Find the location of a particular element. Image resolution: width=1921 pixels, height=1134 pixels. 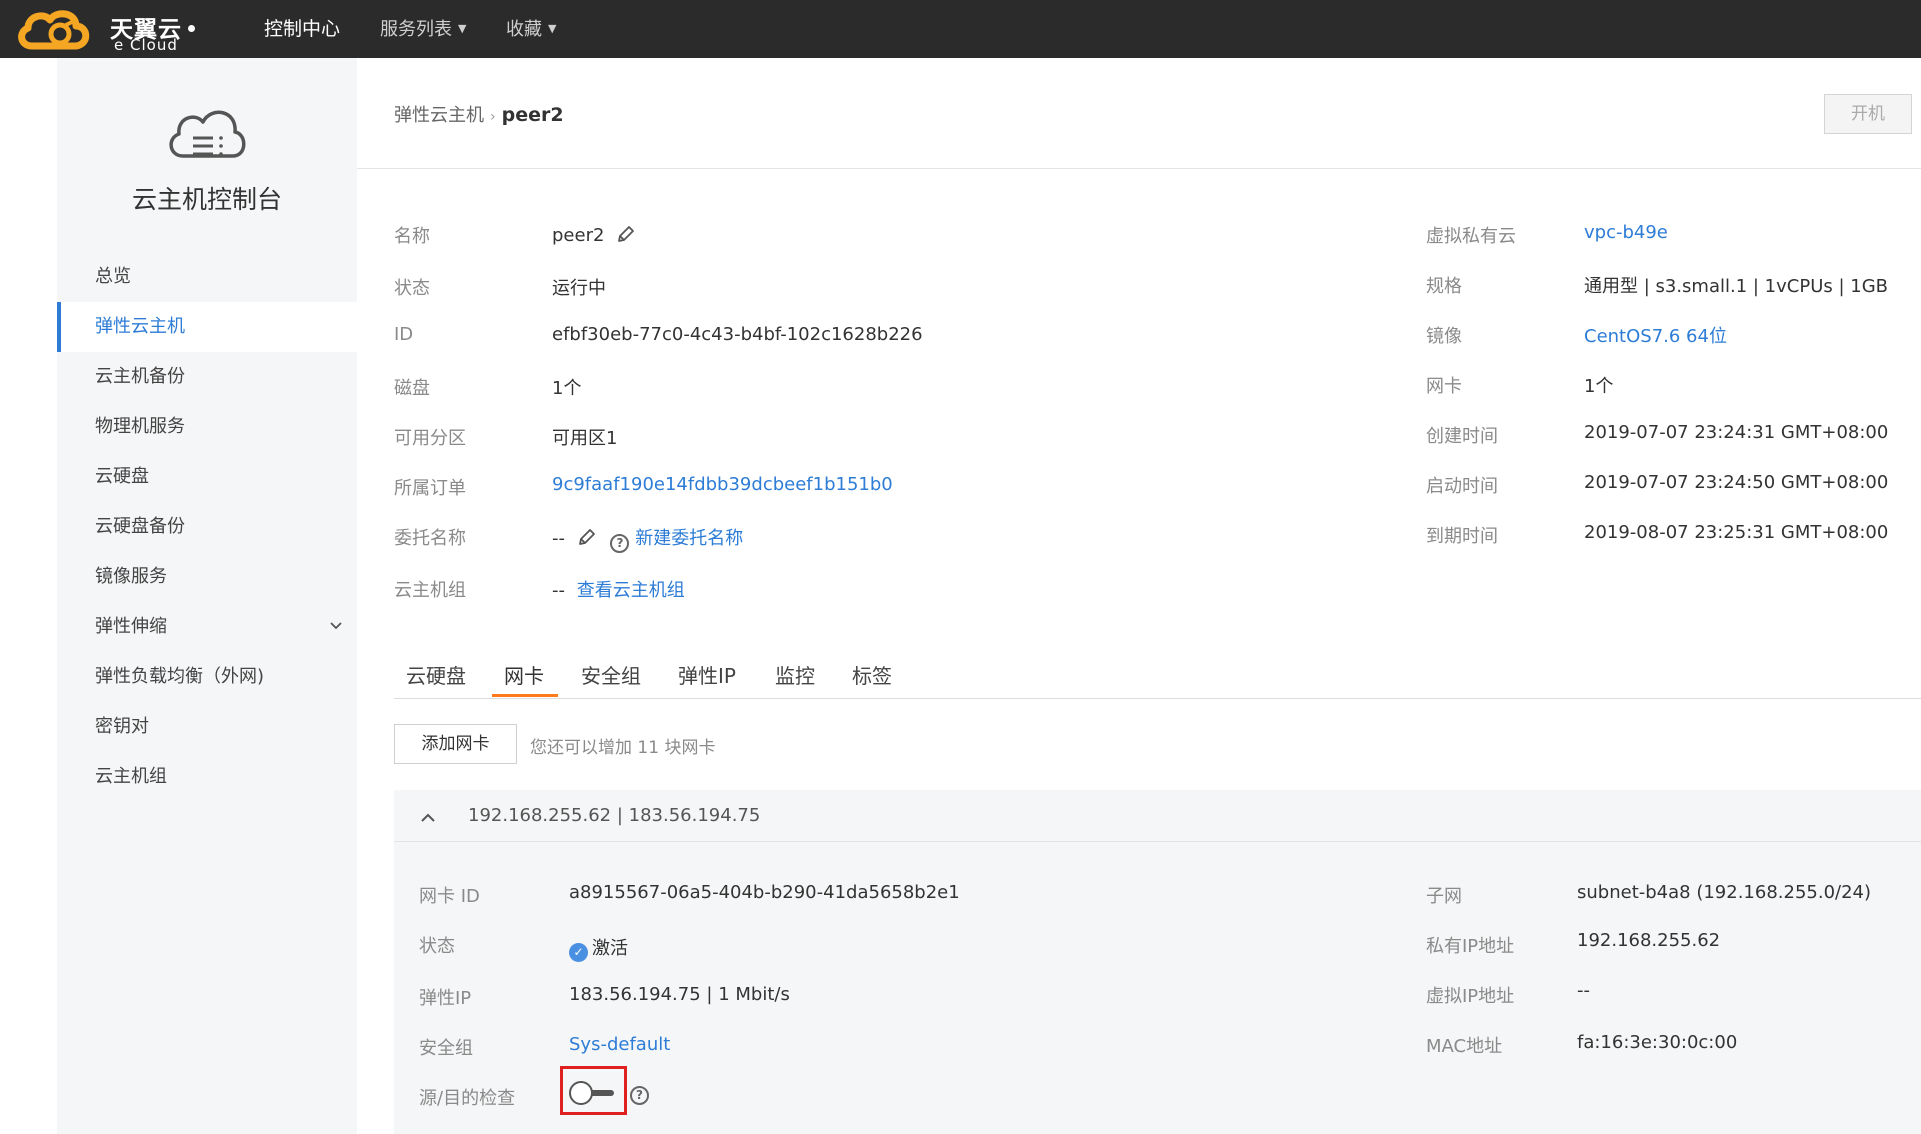

tab-nic: 网卡 is located at coordinates (524, 674).